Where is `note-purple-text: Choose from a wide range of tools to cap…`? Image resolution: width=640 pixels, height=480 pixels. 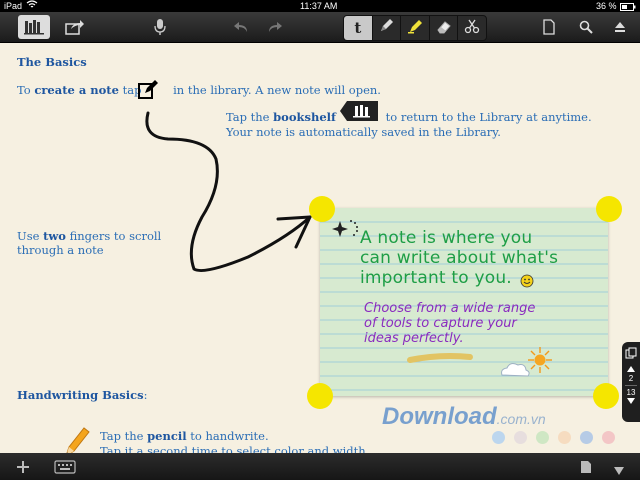 note-purple-text: Choose from a wide range of tools to cap… is located at coordinates (449, 323).